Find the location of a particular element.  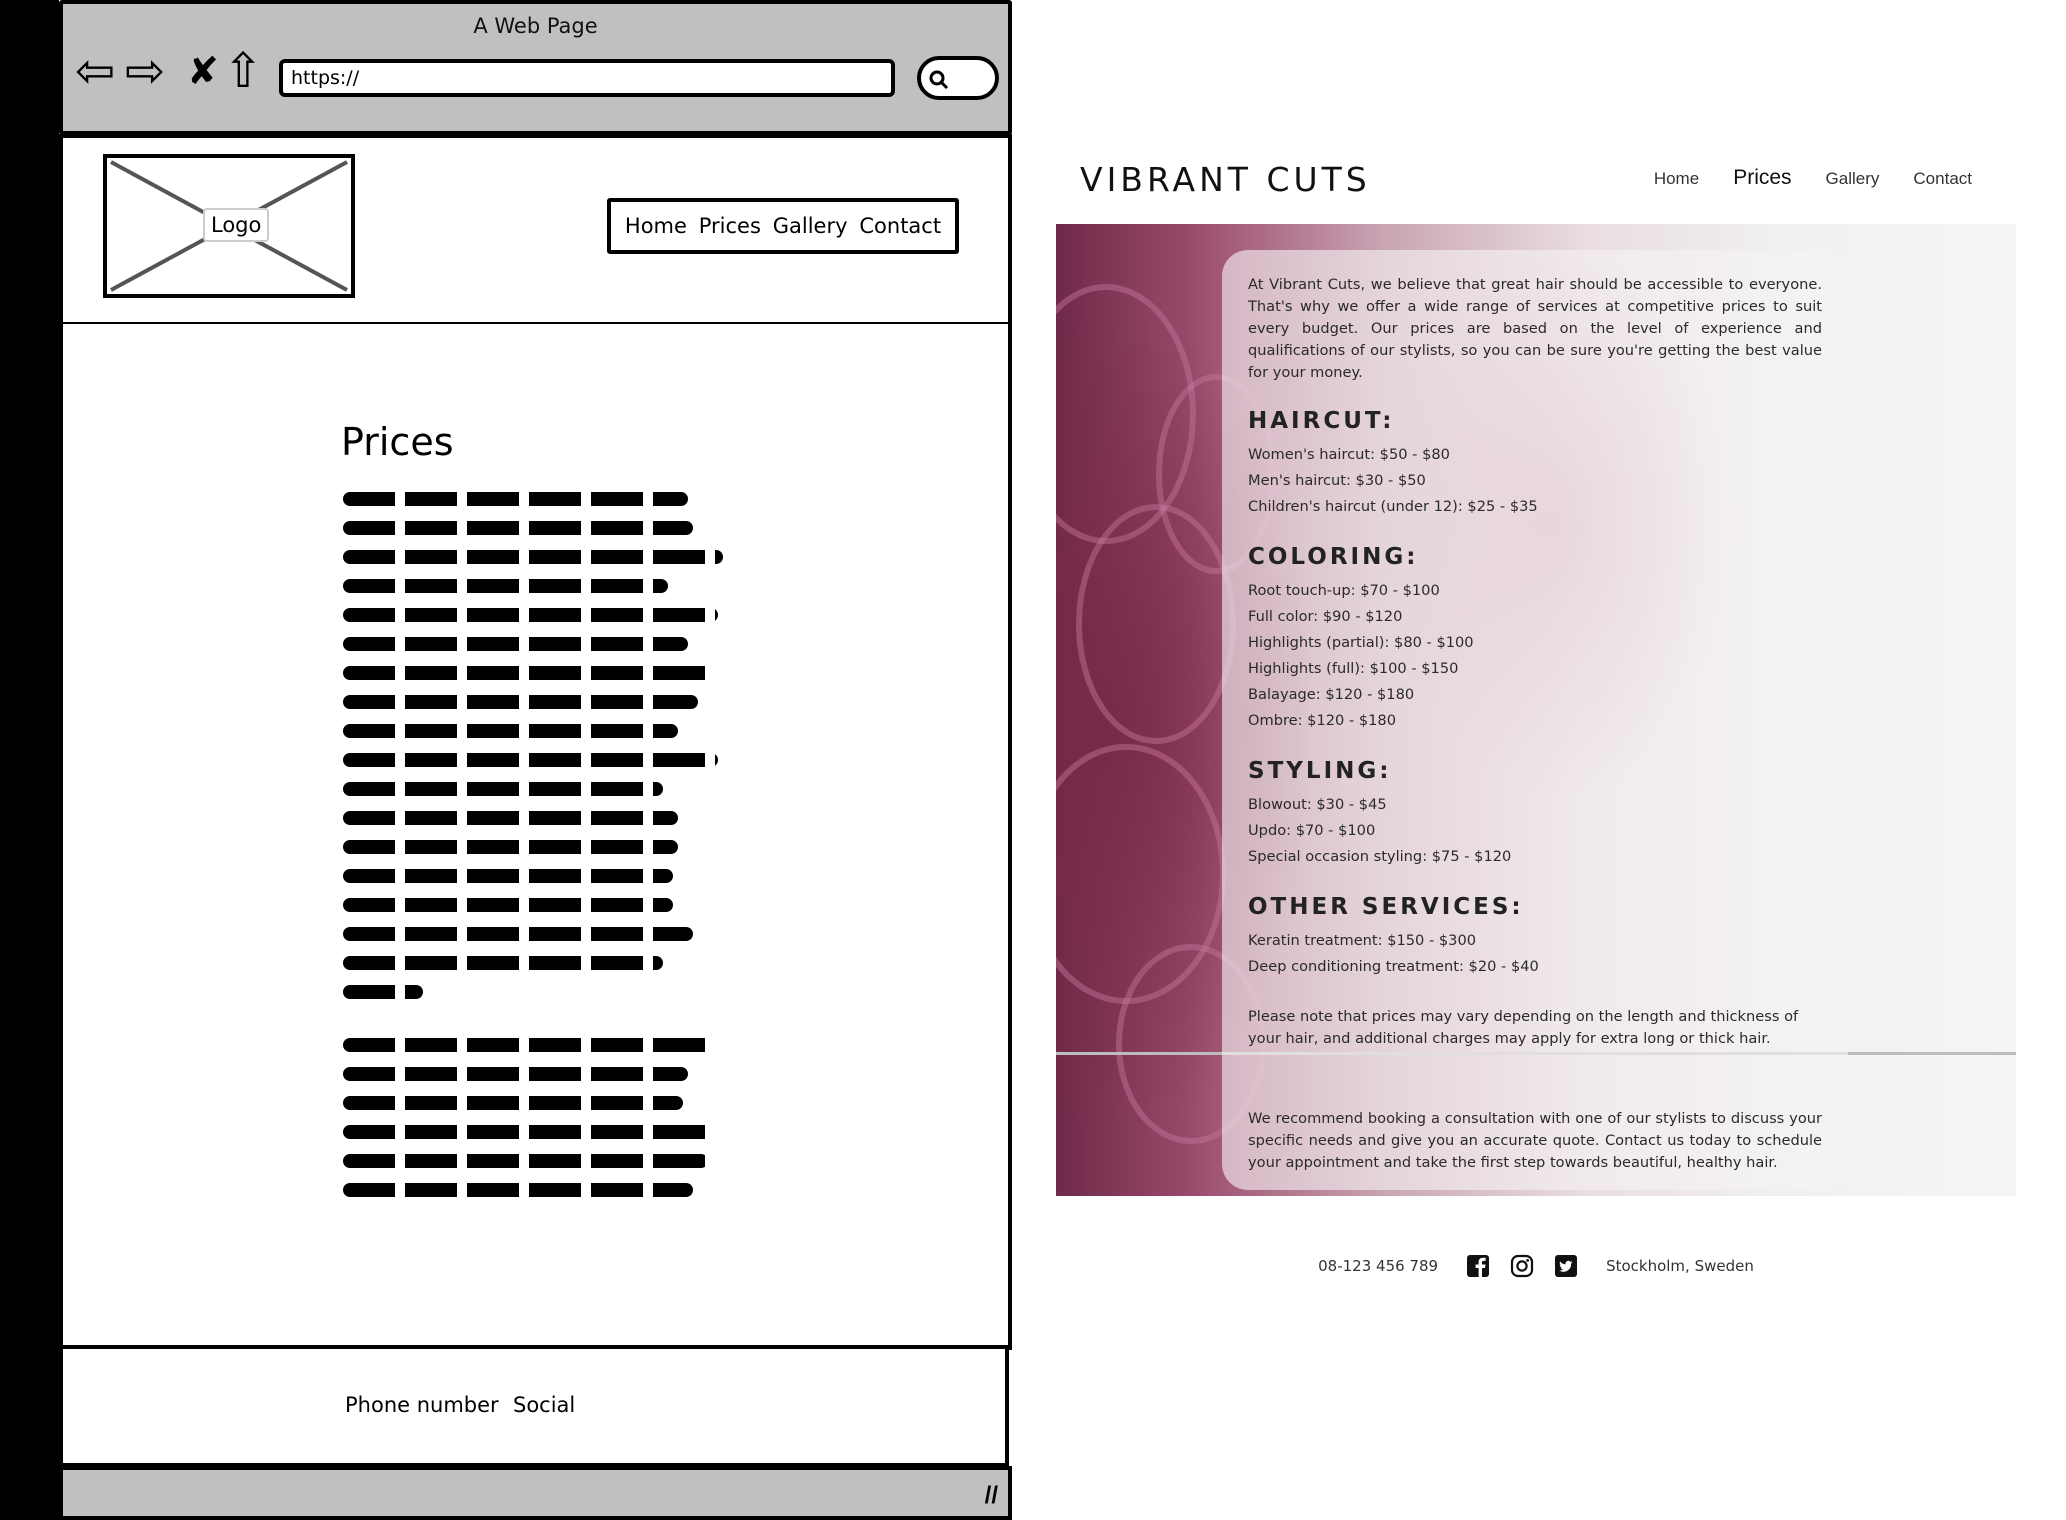

site-nav: Home Prices Gallery Contact is located at coordinates (1813, 178).